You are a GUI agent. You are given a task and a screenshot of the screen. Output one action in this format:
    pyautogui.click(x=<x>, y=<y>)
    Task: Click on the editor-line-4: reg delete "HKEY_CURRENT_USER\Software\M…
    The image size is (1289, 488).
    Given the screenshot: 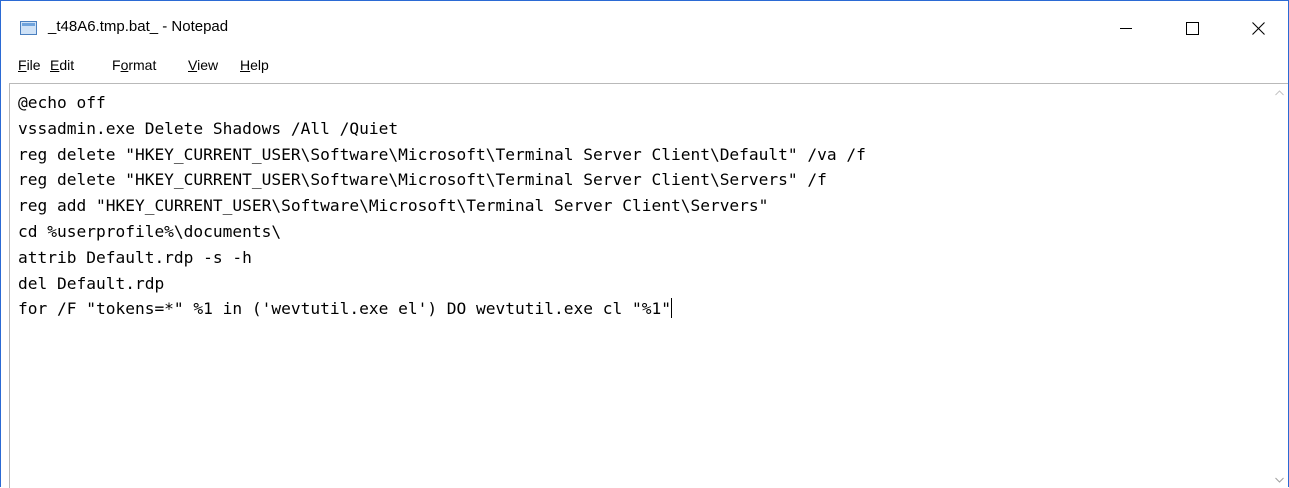 What is the action you would take?
    pyautogui.click(x=422, y=180)
    